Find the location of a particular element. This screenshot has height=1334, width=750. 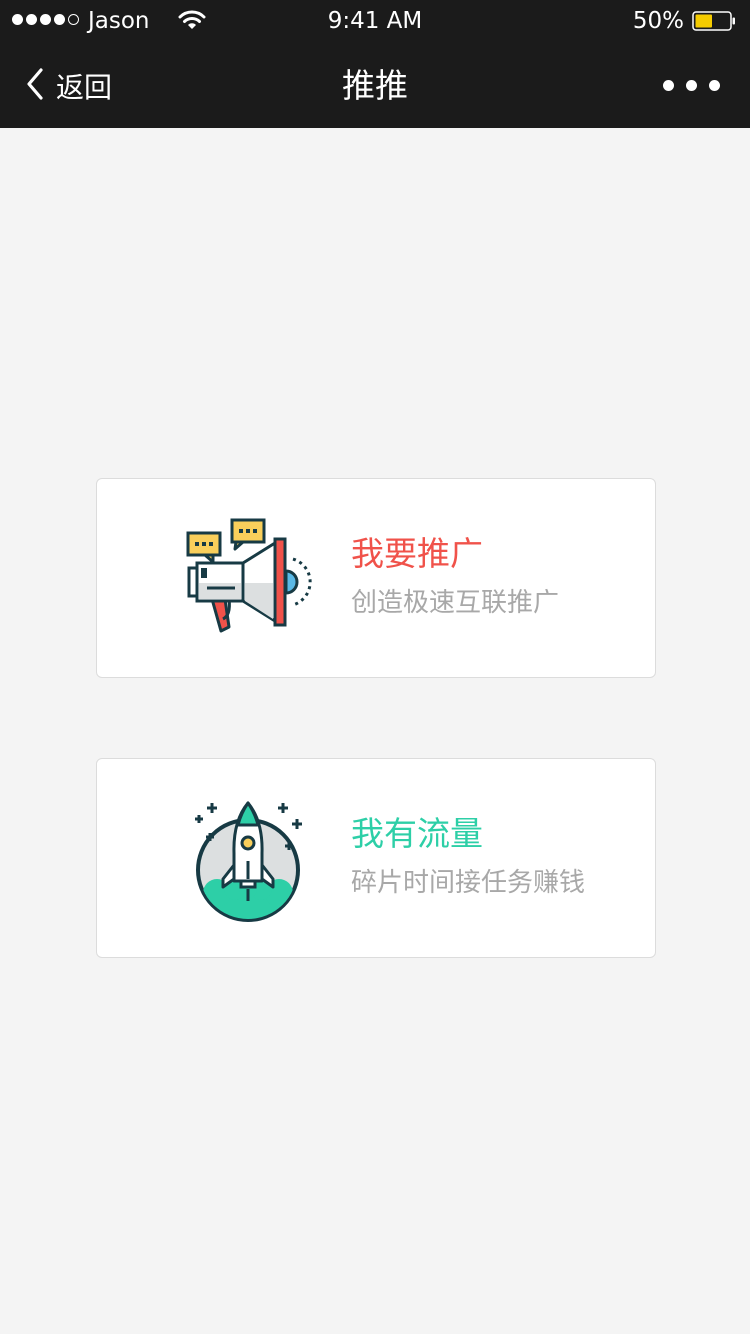

traffic-subtitle: 碎片时间接任务赚钱 is located at coordinates (468, 883).